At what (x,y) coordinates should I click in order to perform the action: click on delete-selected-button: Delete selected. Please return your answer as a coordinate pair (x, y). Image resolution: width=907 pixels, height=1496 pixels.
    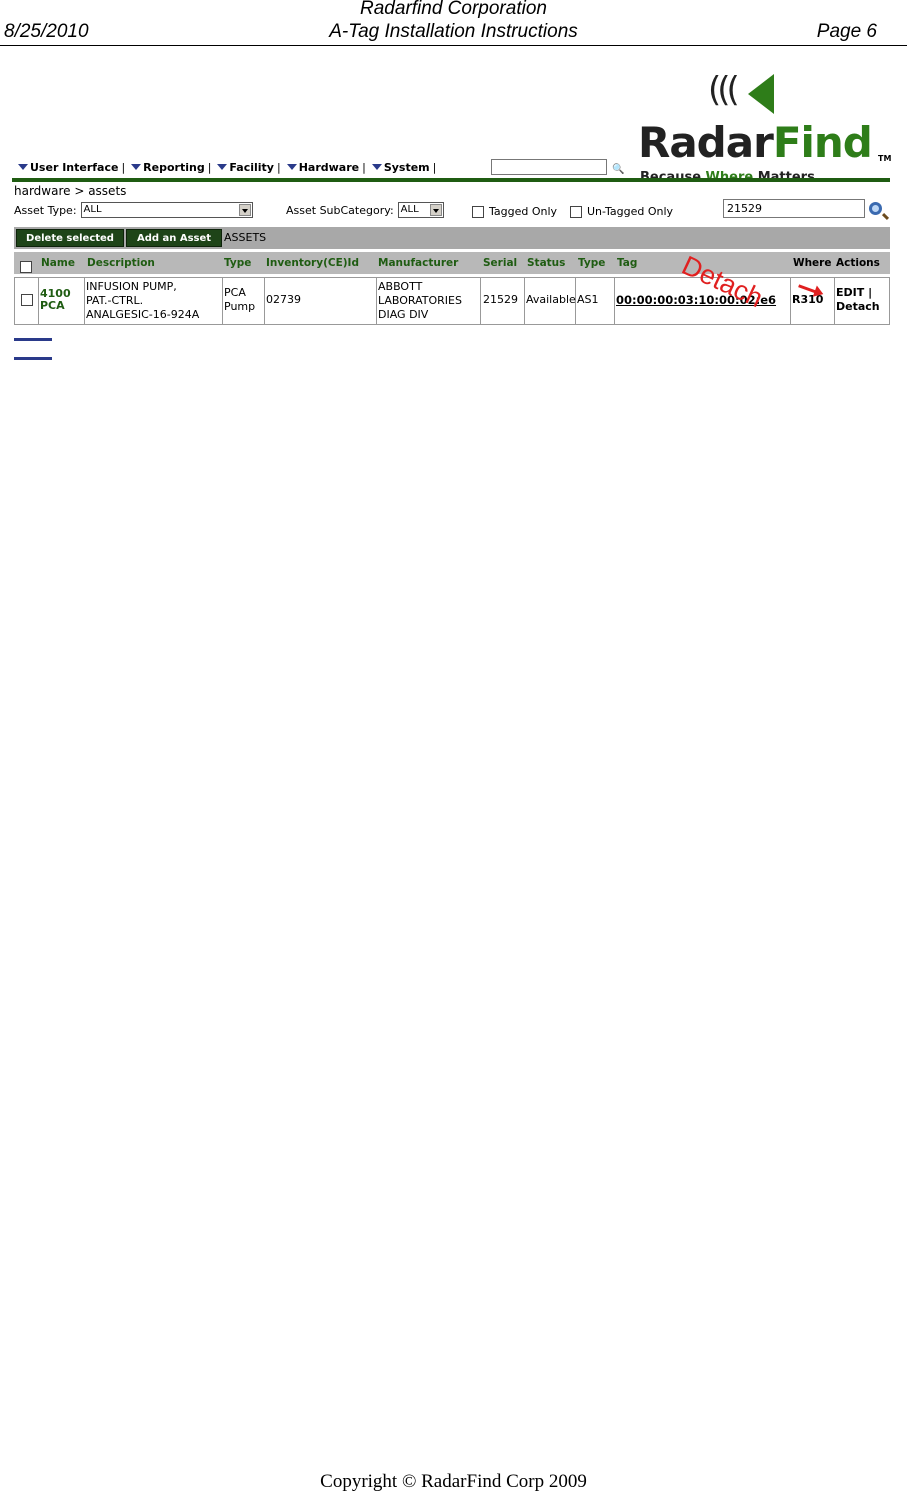
    Looking at the image, I should click on (70, 238).